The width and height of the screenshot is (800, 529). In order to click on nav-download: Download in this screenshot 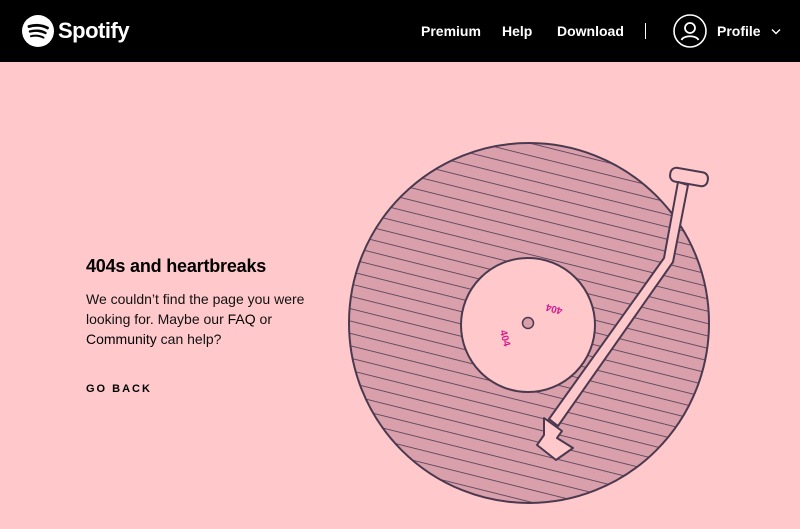, I will do `click(590, 31)`.